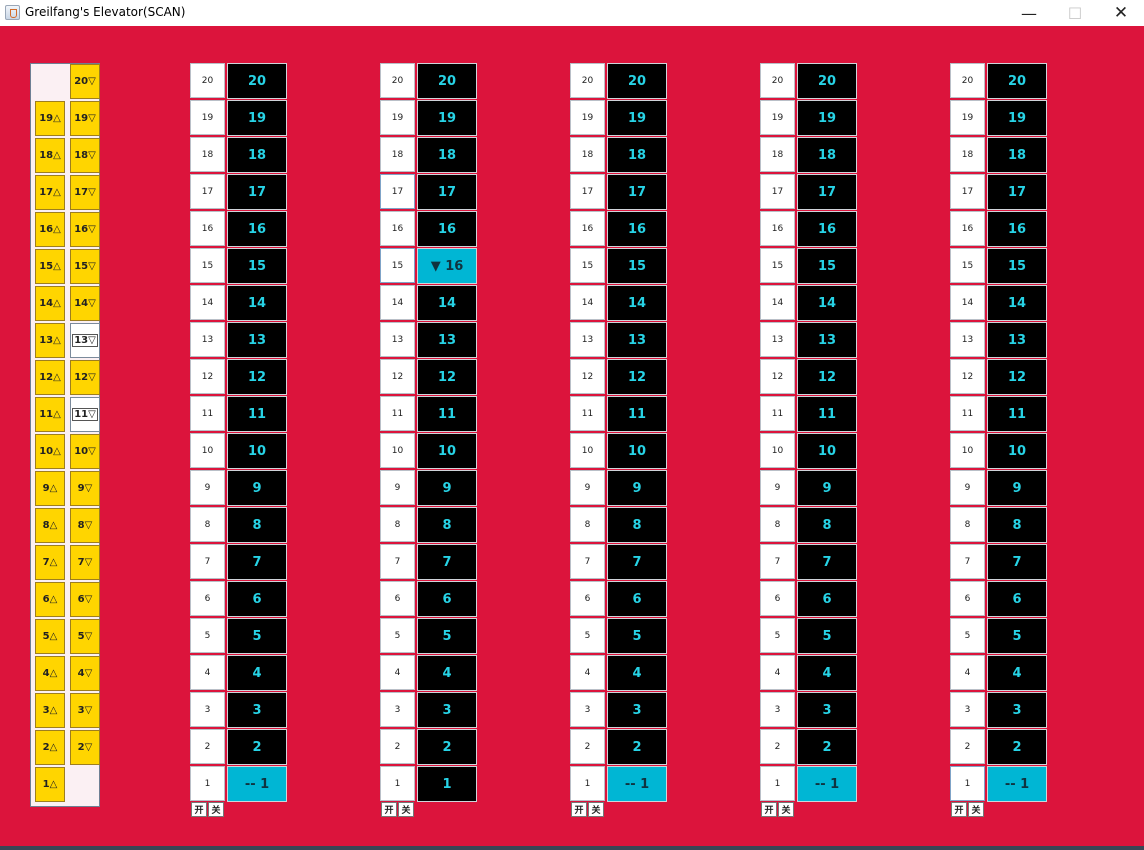 The image size is (1144, 850). What do you see at coordinates (207, 487) in the screenshot?
I see `elevator-1-floor-button-9: 9` at bounding box center [207, 487].